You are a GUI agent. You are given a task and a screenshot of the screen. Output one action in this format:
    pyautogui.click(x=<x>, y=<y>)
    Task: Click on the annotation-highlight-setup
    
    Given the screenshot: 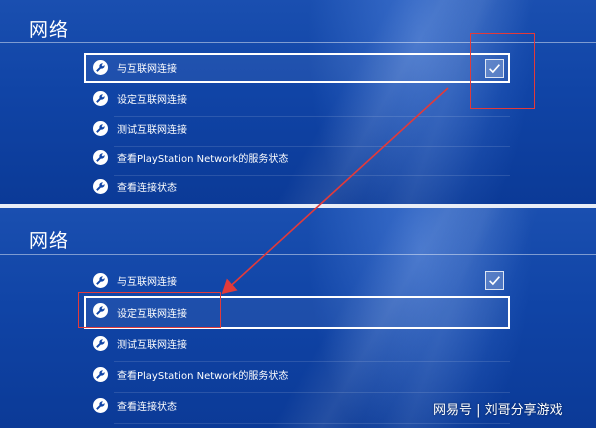 What is the action you would take?
    pyautogui.click(x=149, y=310)
    